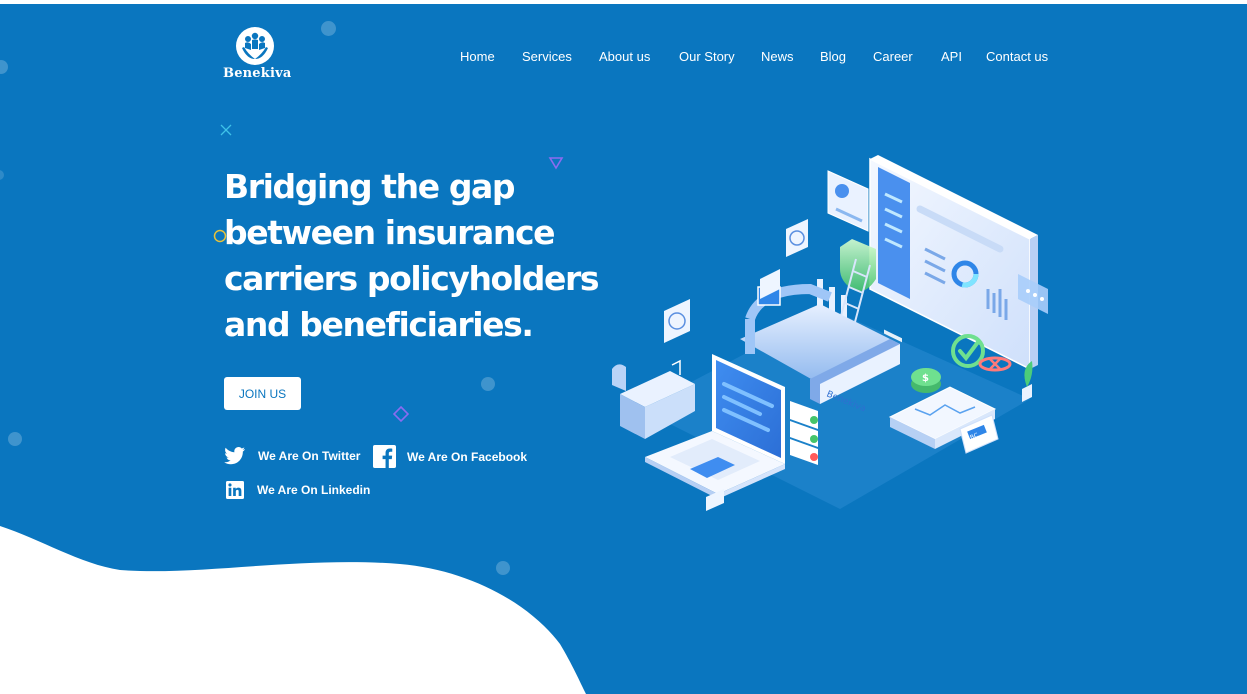 This screenshot has width=1247, height=694. Describe the element at coordinates (235, 456) in the screenshot. I see `twitter-icon` at that location.